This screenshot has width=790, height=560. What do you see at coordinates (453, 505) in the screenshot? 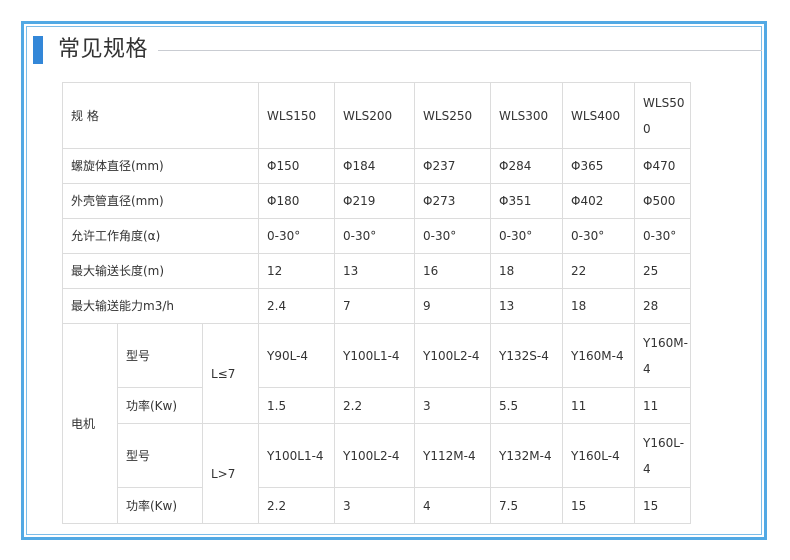
I see `table-cell: 4` at bounding box center [453, 505].